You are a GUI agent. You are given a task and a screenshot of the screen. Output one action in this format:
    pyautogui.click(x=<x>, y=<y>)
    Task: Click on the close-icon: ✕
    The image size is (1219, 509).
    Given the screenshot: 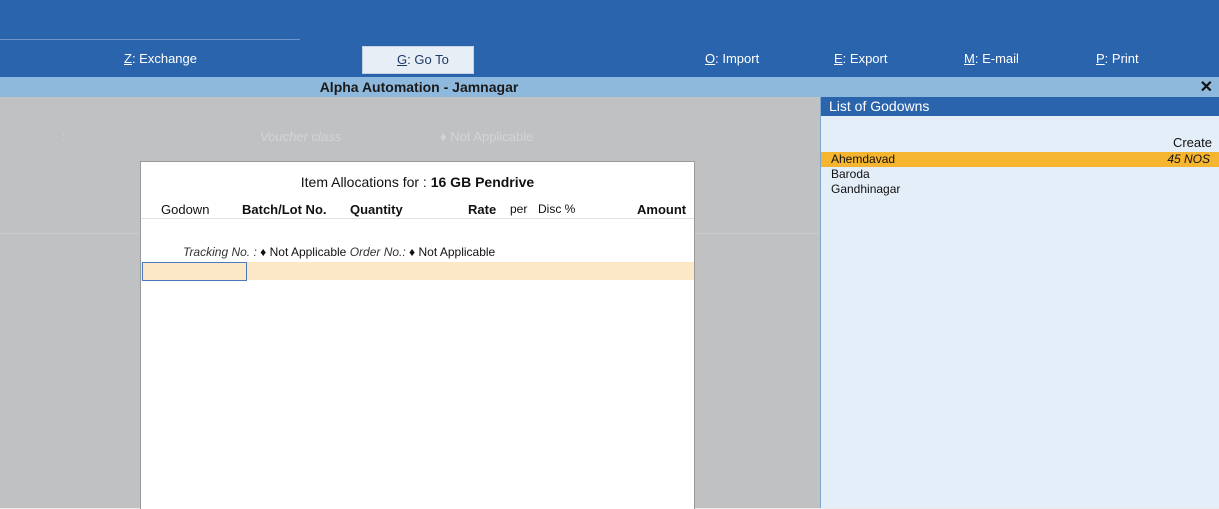 What is the action you would take?
    pyautogui.click(x=1206, y=87)
    